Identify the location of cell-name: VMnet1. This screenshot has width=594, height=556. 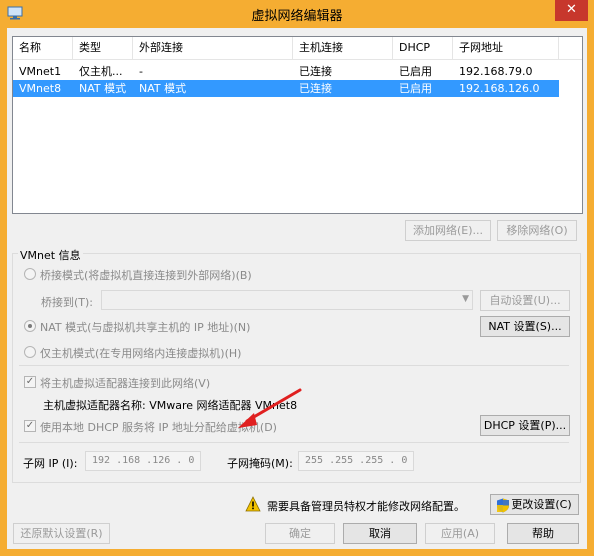
(40, 71).